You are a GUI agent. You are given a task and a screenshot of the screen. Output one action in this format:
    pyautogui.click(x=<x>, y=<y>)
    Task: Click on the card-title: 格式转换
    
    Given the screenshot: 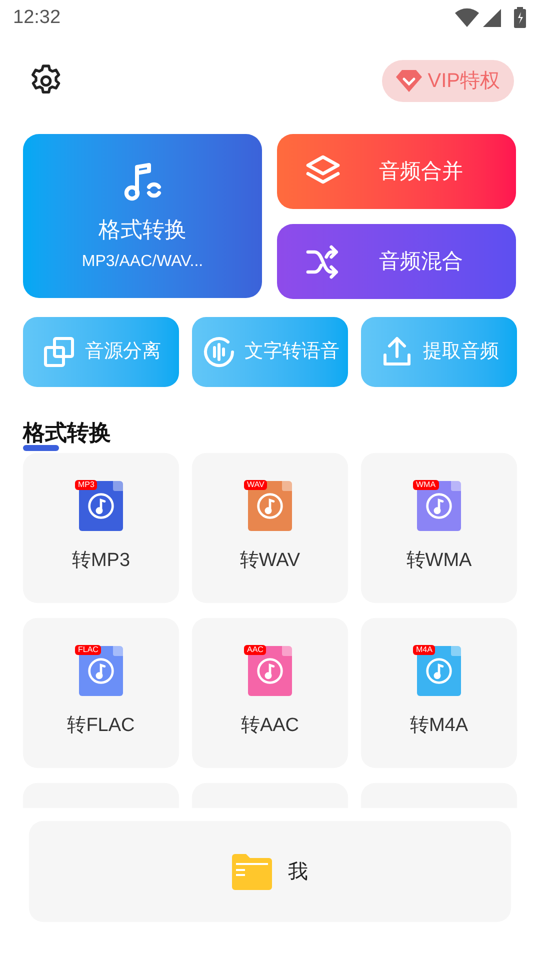 What is the action you would take?
    pyautogui.click(x=142, y=230)
    